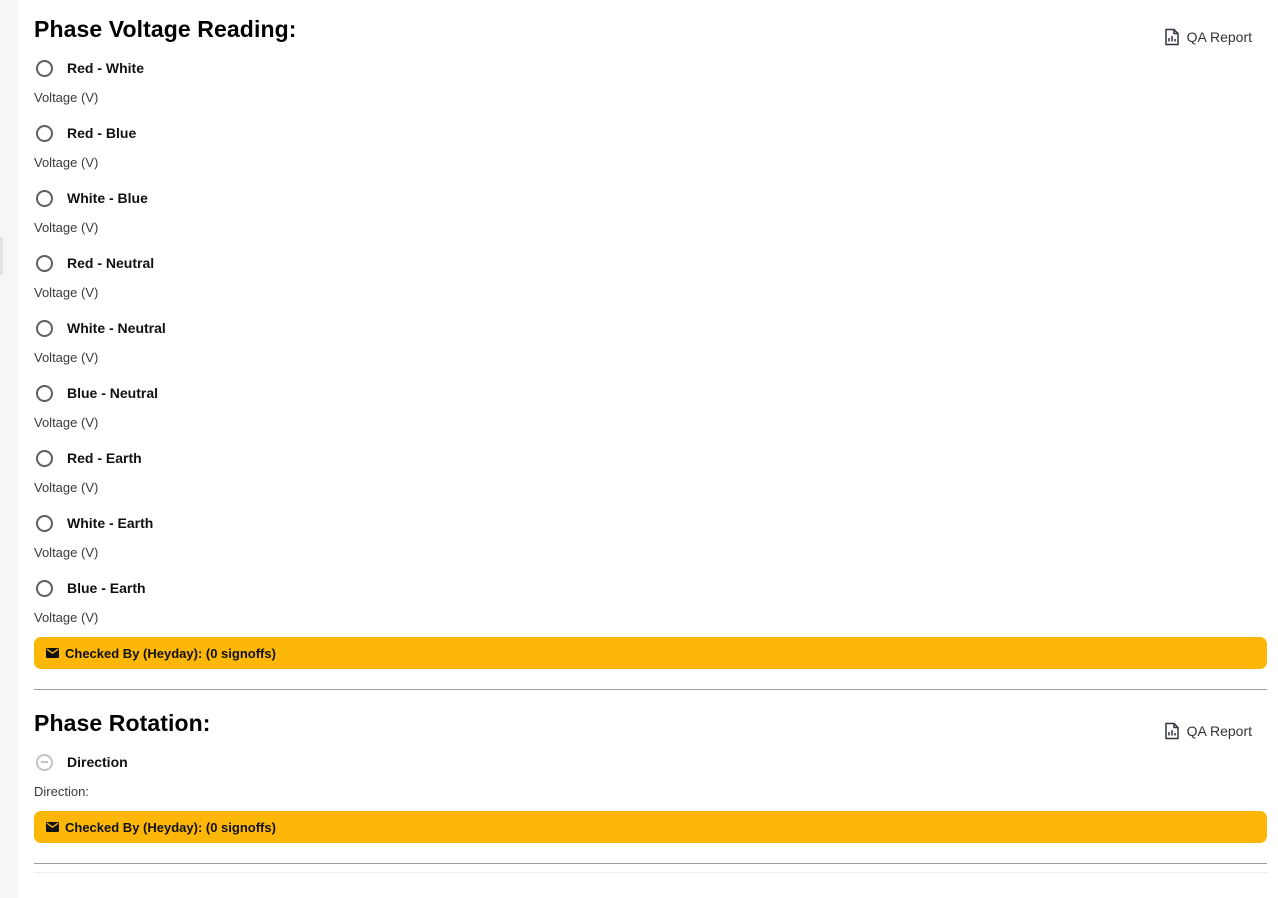  Describe the element at coordinates (650, 479) in the screenshot. I see `reading-item-red-earth: Red - Earth Voltage (V)` at that location.